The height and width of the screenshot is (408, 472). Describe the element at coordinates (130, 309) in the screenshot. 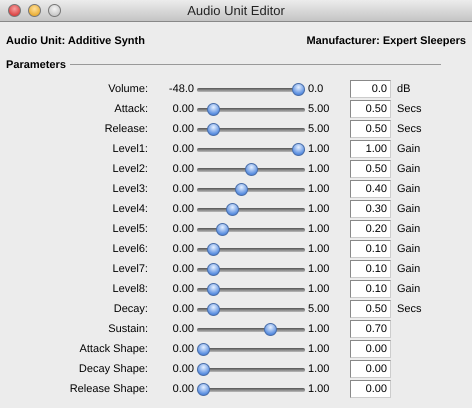

I see `parameter-label: Decay:` at that location.